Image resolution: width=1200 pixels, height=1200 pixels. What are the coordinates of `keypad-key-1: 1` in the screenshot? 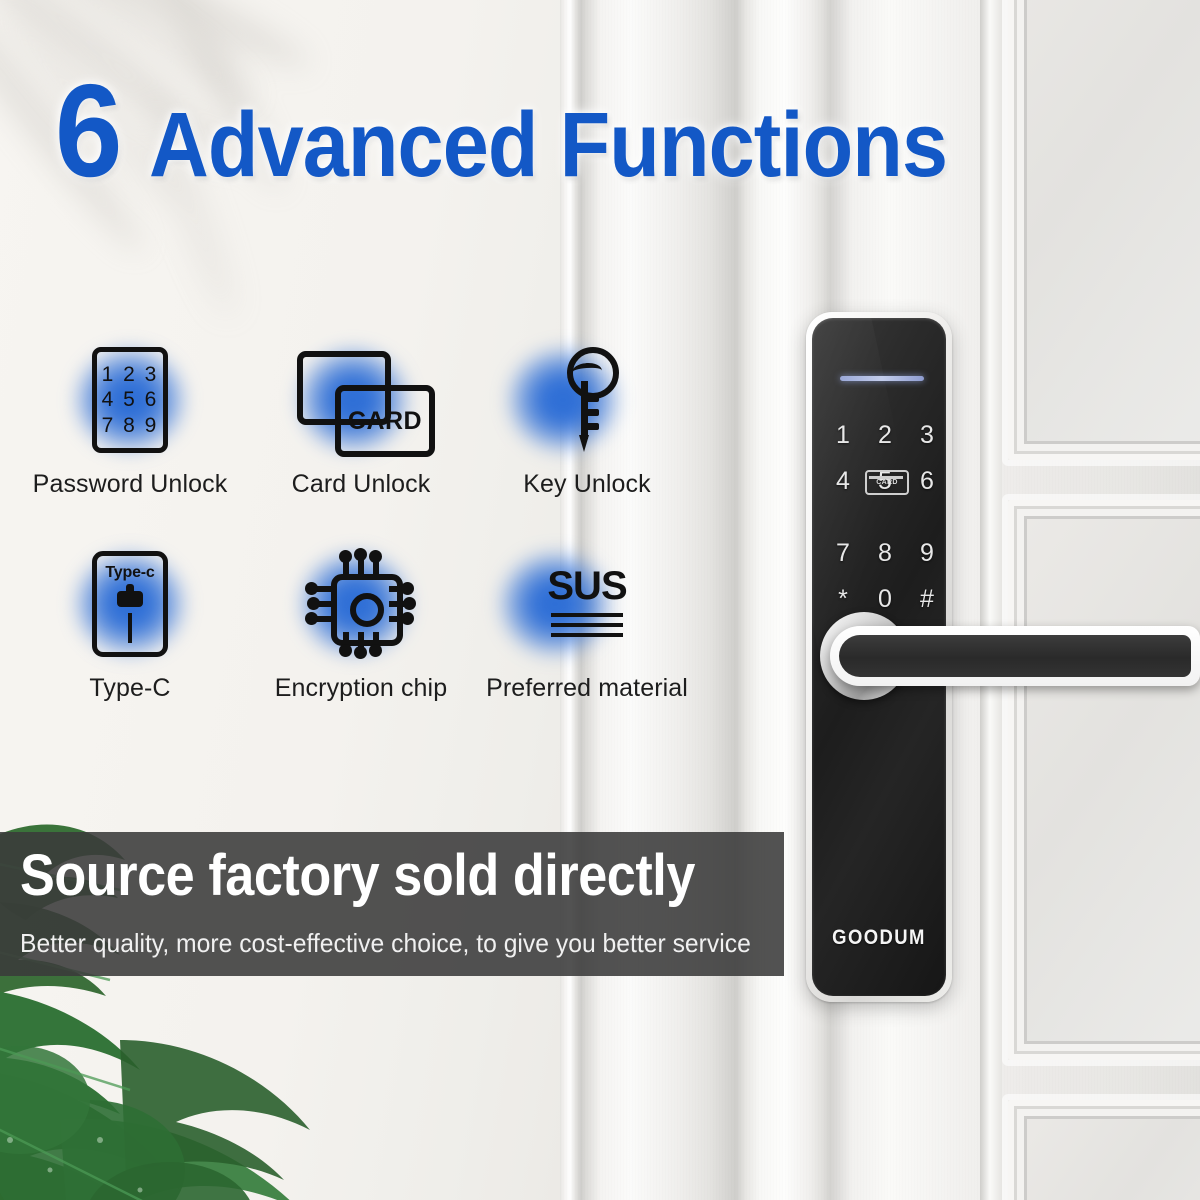 It's located at (843, 435).